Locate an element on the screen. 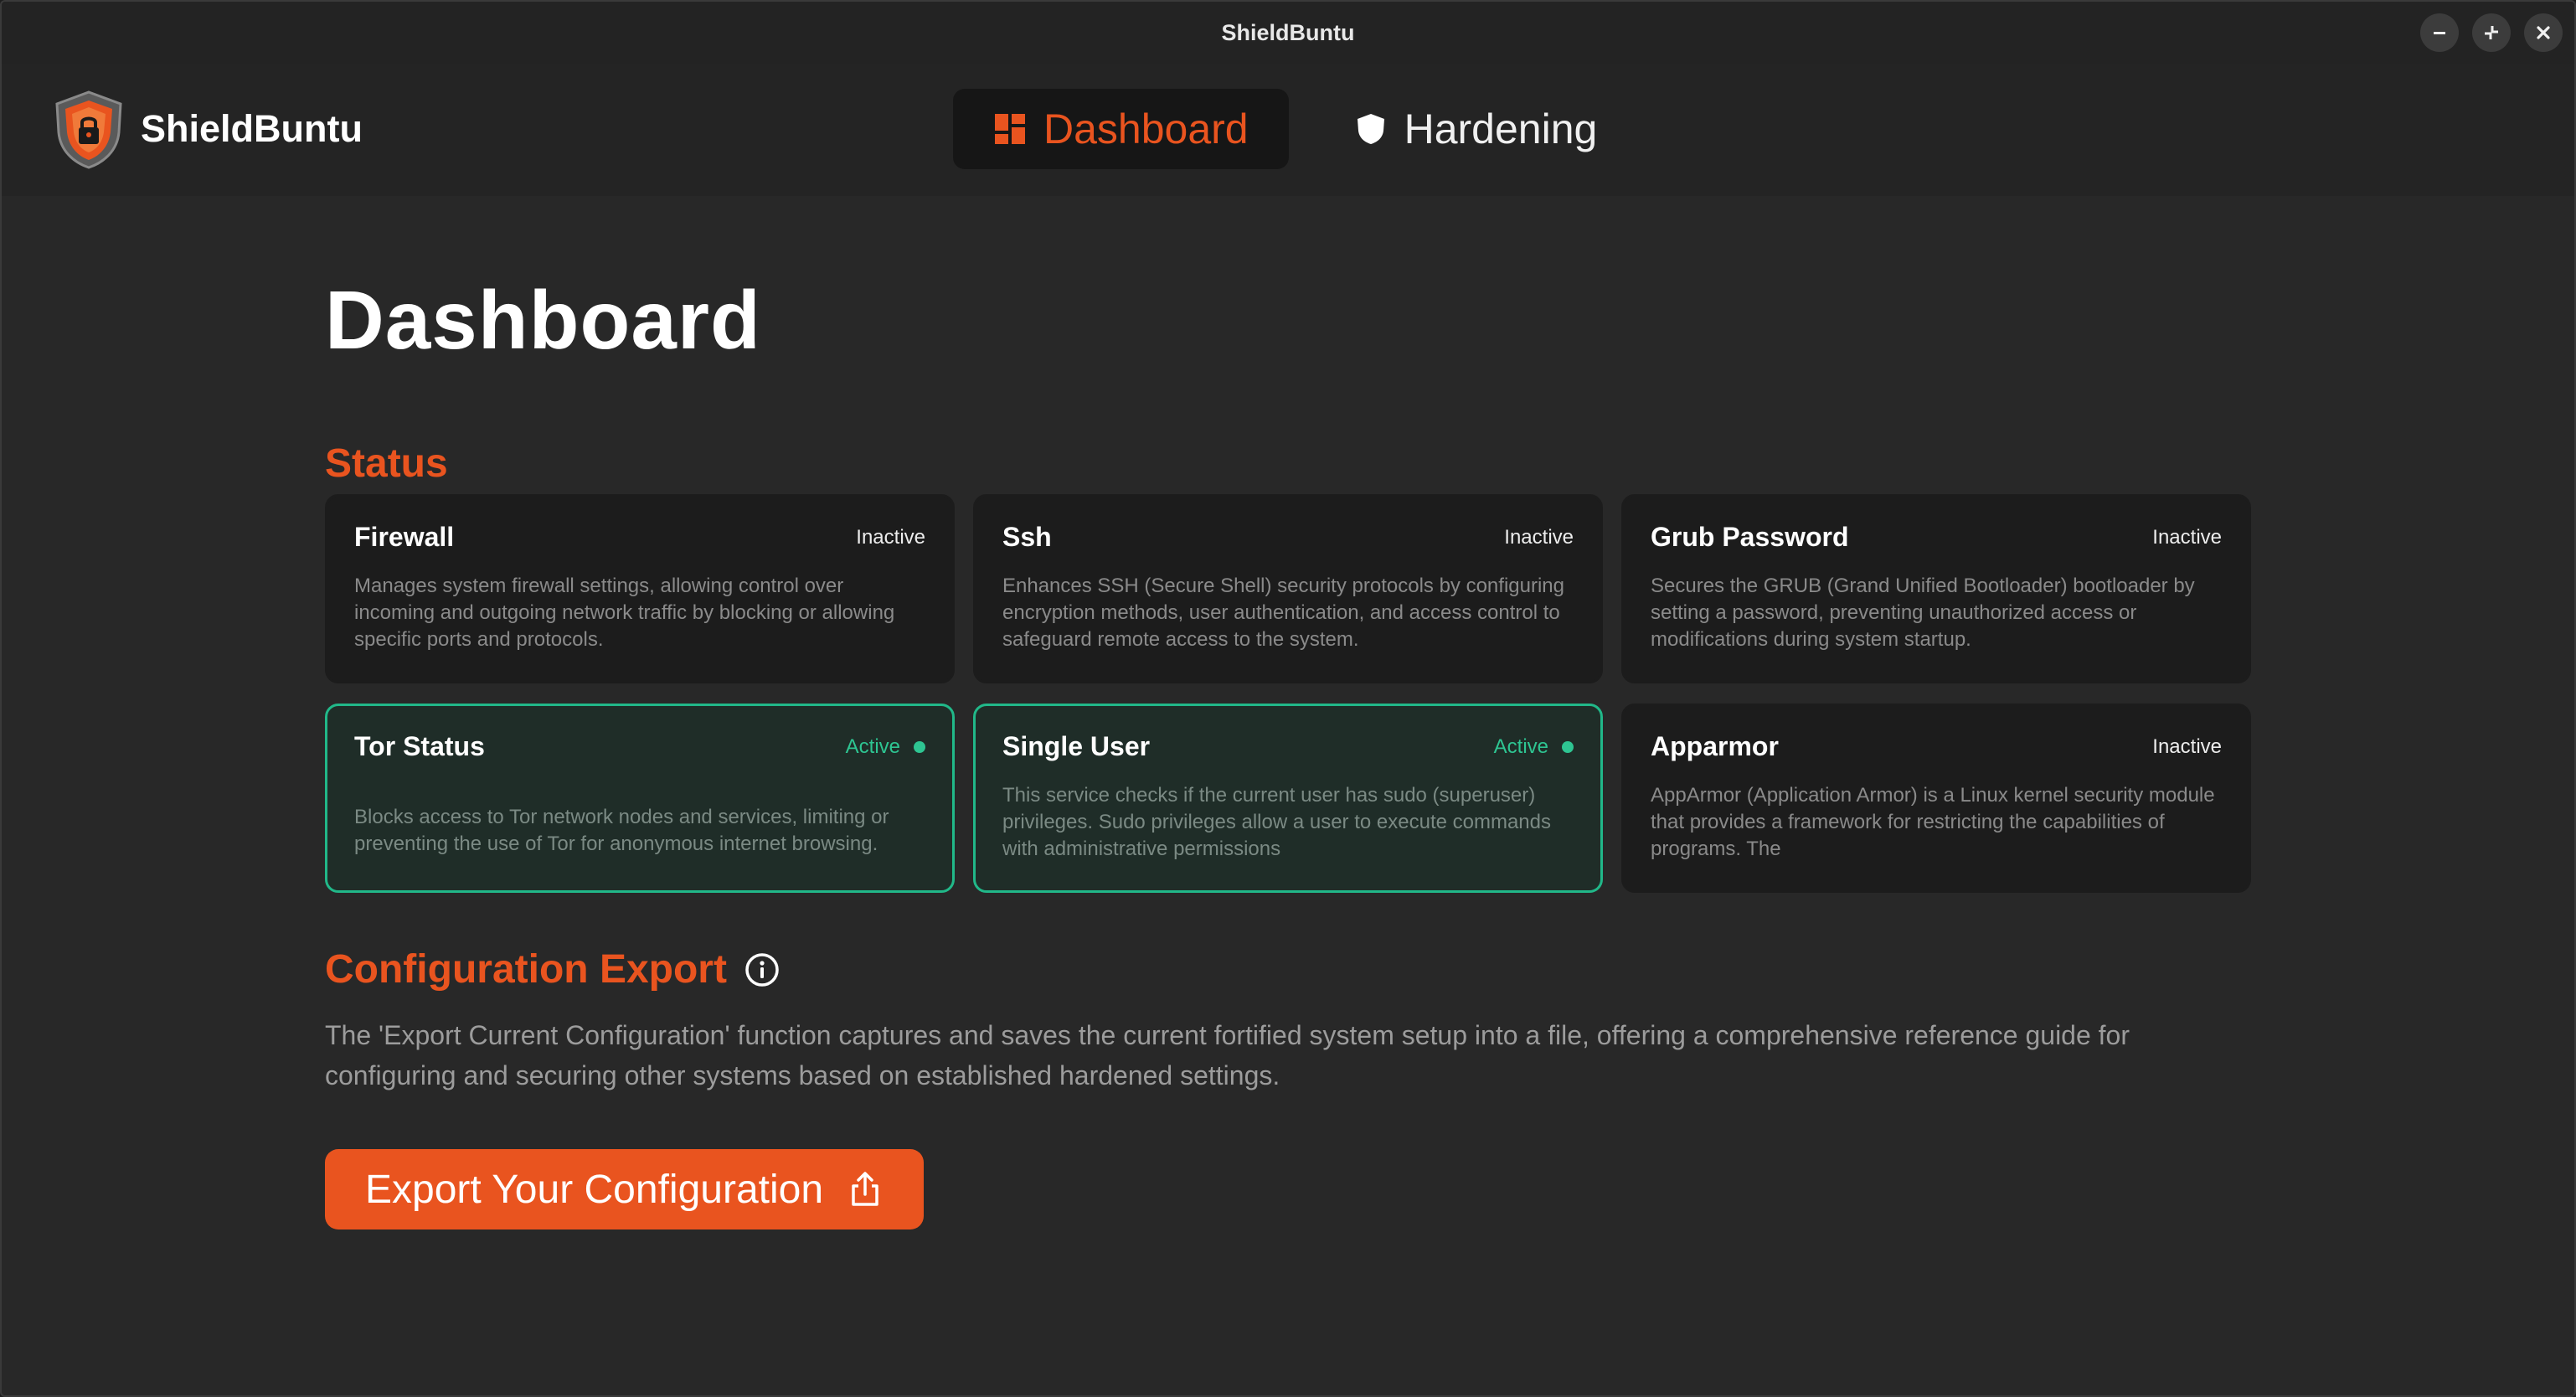 This screenshot has width=2576, height=1397. card-title: Grub Password is located at coordinates (1750, 537).